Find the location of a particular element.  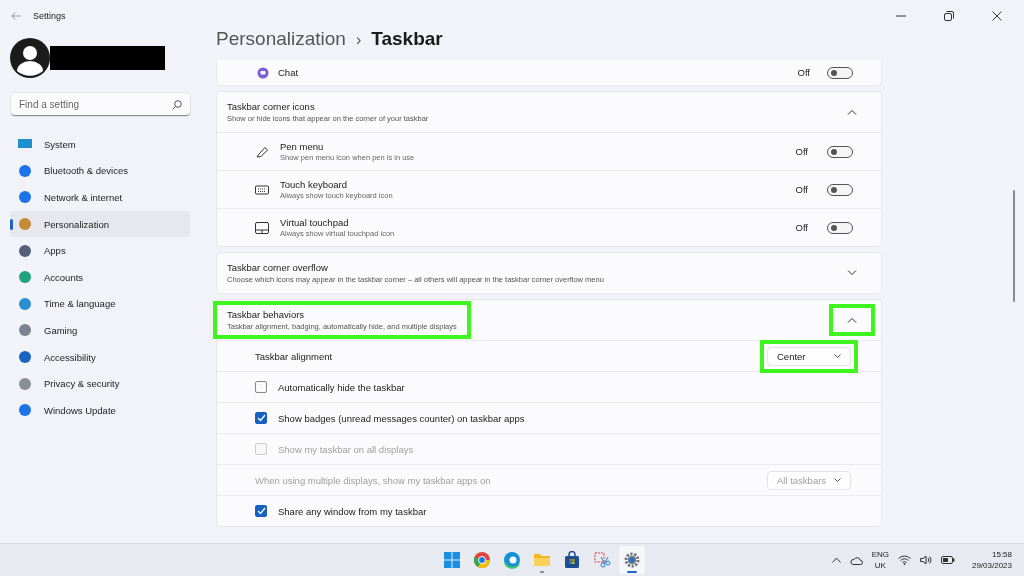

four-squares-icon is located at coordinates (451, 560).